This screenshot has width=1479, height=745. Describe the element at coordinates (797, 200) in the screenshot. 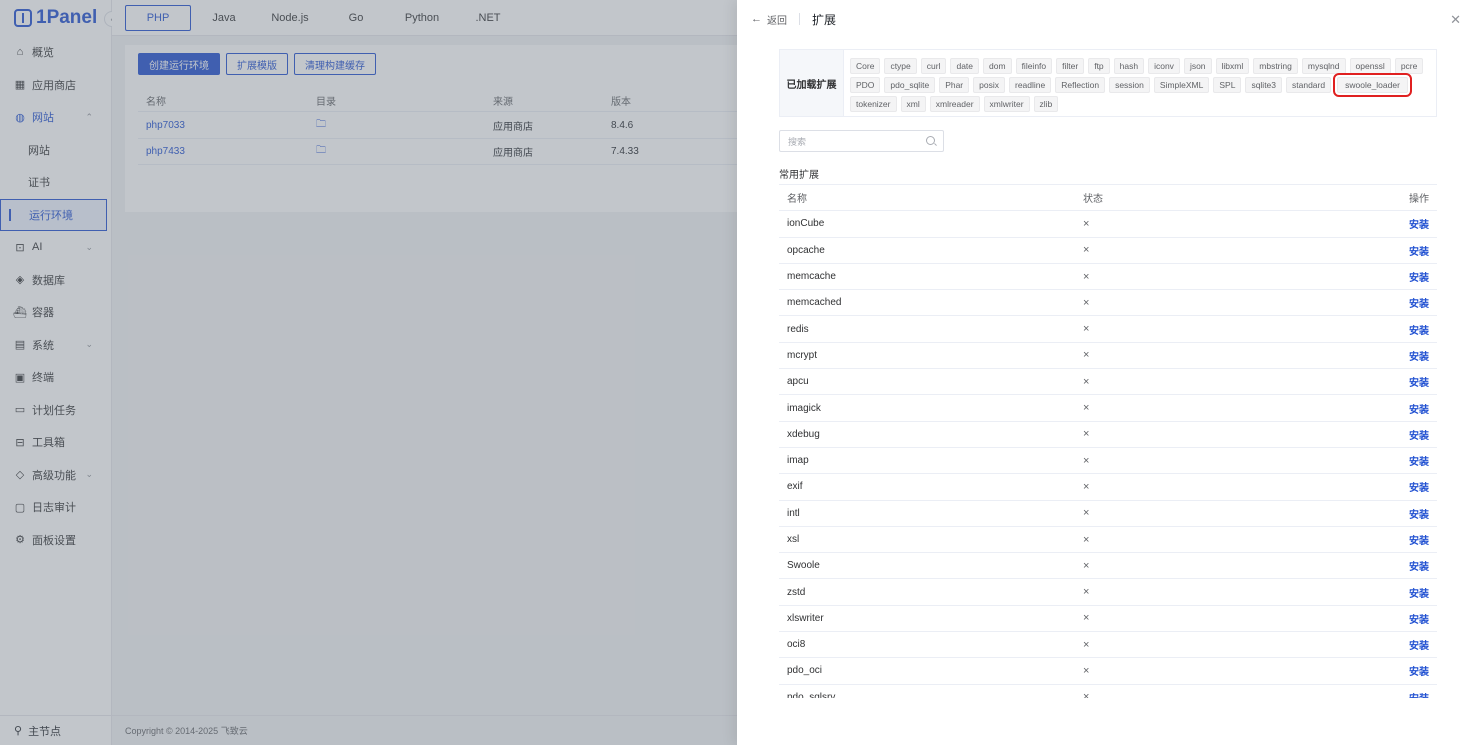

I see `col-name: 名称` at that location.